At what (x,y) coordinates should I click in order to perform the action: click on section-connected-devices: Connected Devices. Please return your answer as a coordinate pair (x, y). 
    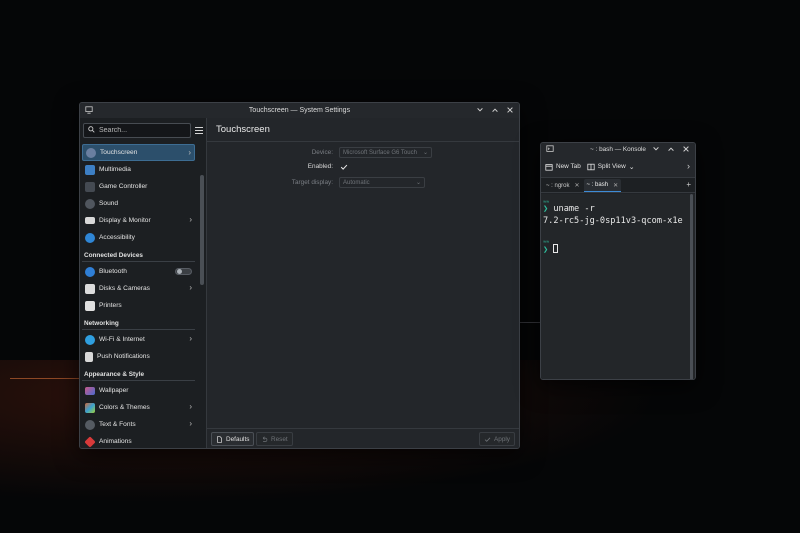
    Looking at the image, I should click on (138, 254).